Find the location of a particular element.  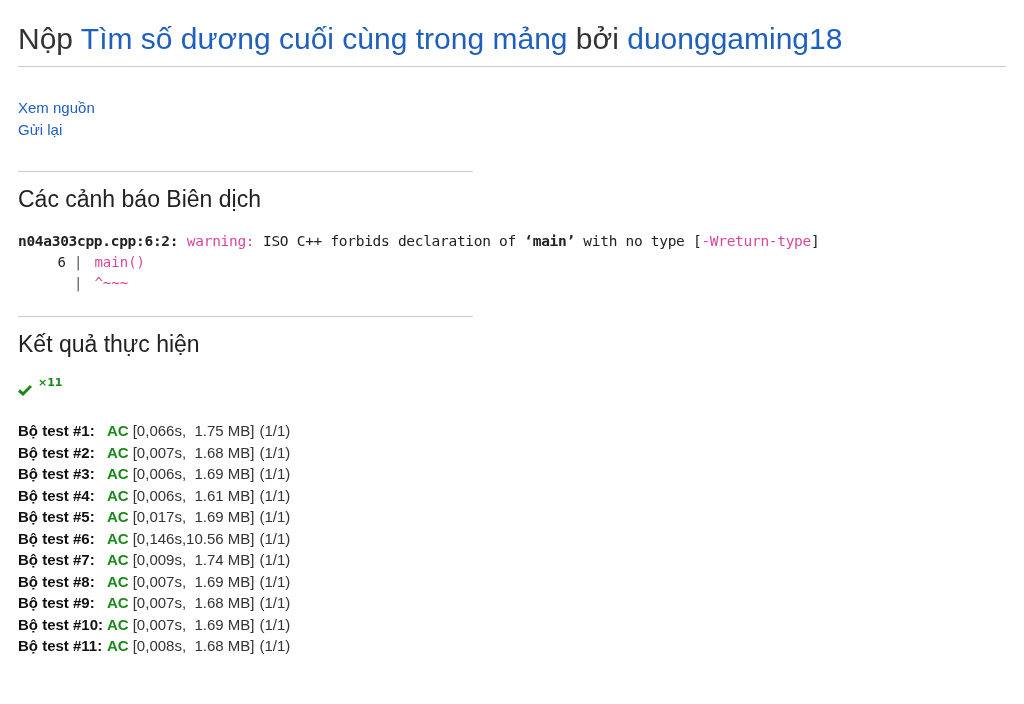

time-text: [0,008s, is located at coordinates (159, 646).